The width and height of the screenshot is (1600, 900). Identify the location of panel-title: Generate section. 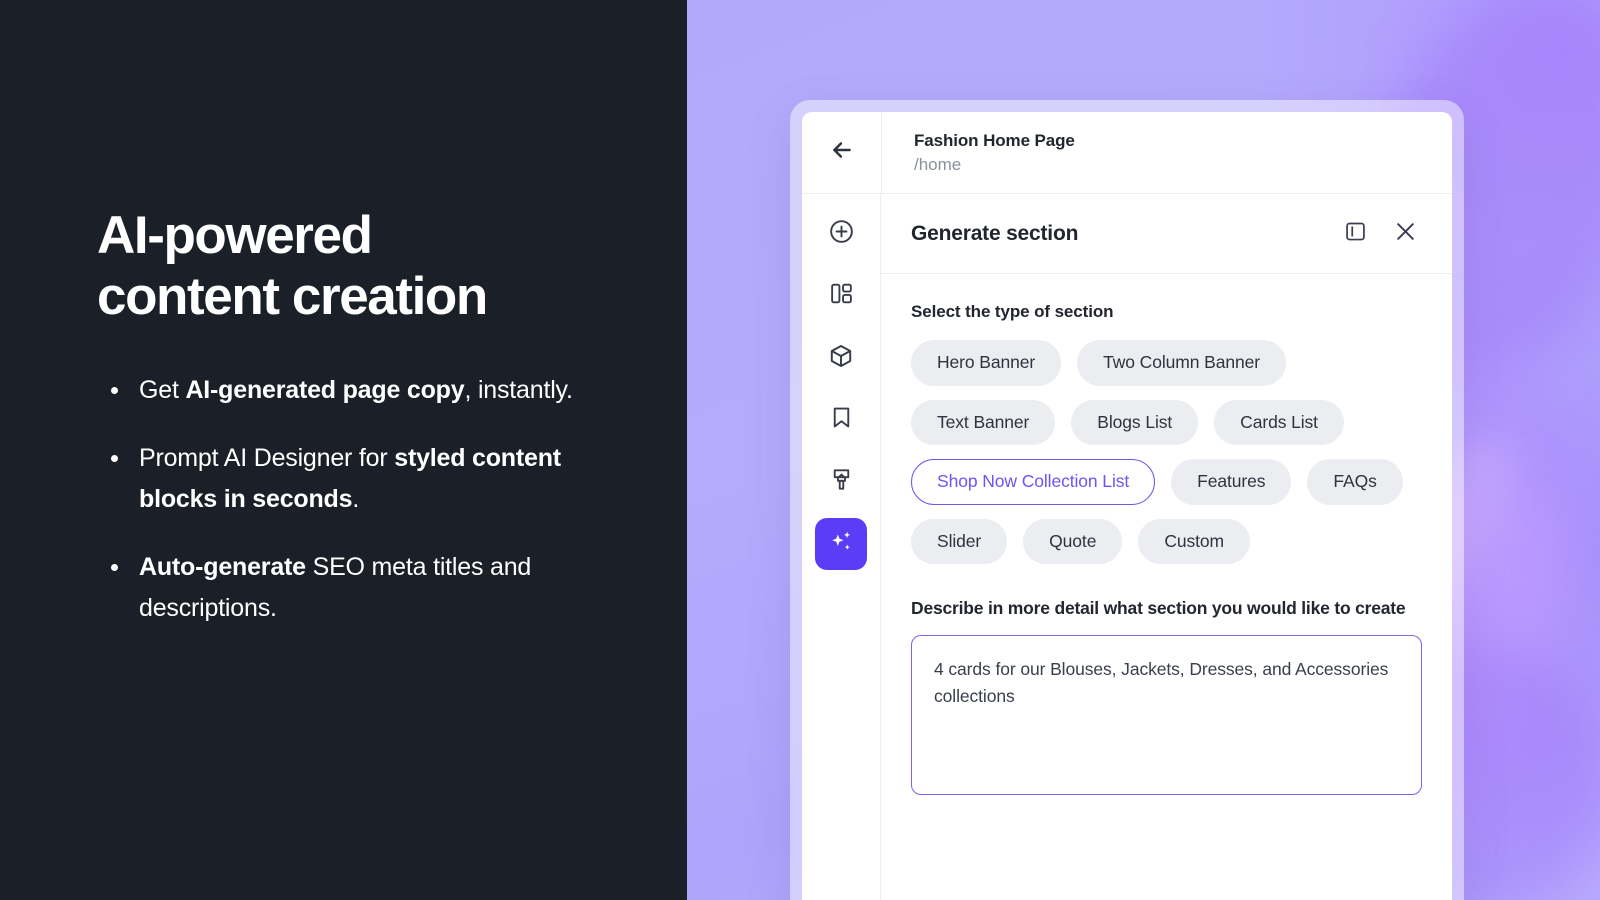
(995, 233).